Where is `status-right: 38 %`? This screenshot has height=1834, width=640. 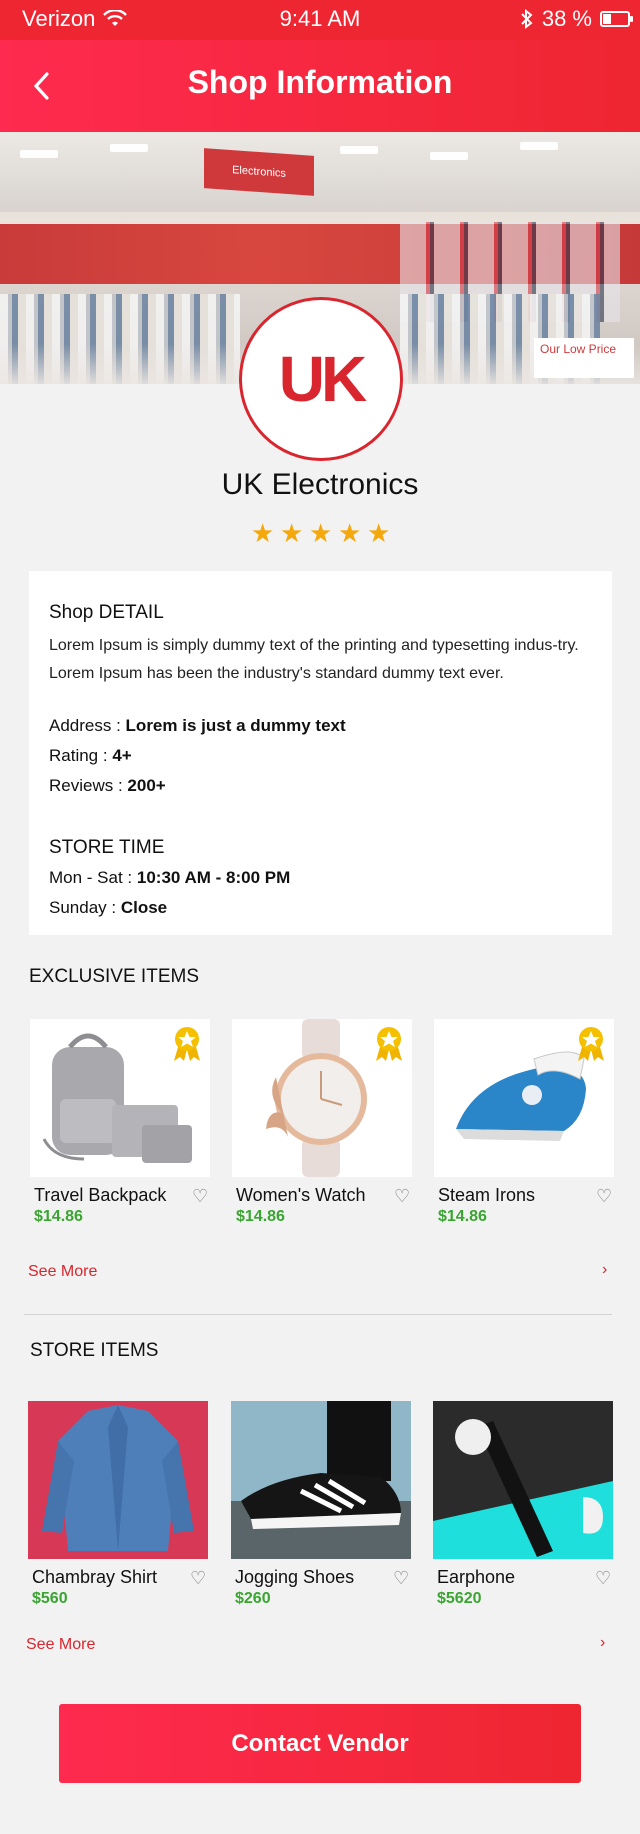
status-right: 38 % is located at coordinates (576, 19).